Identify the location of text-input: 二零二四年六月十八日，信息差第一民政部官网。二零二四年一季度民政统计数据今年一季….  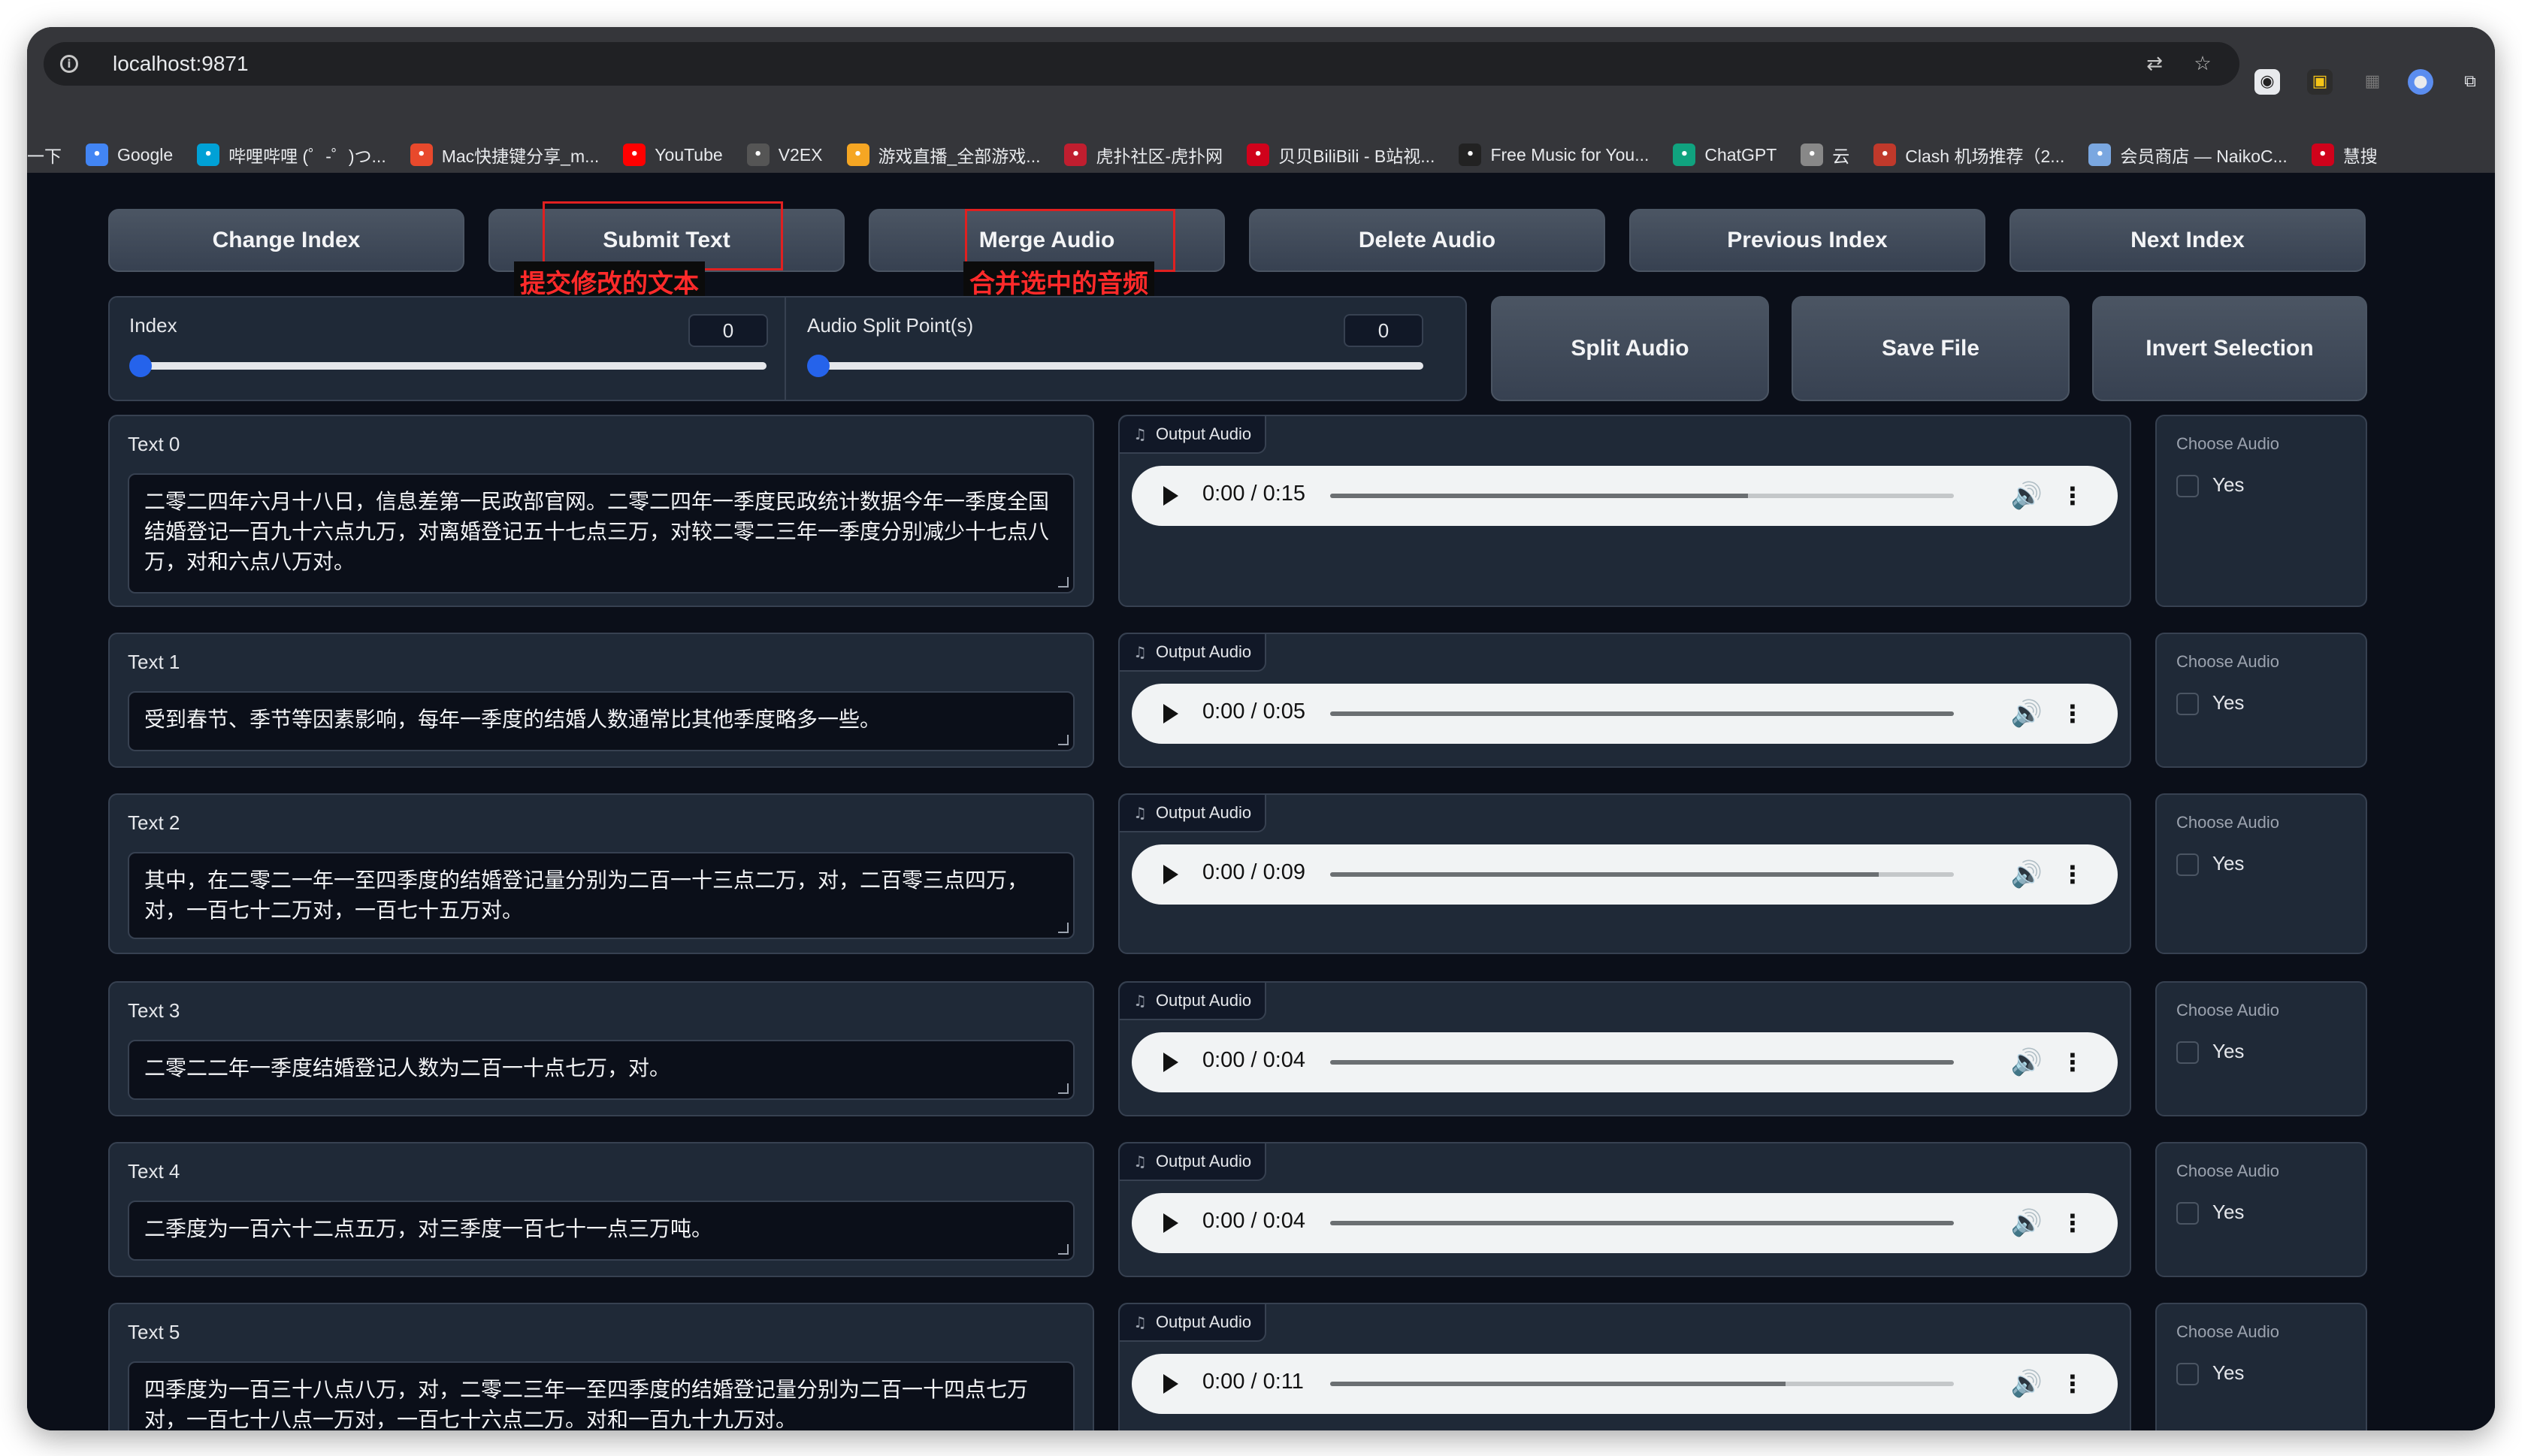
(601, 533).